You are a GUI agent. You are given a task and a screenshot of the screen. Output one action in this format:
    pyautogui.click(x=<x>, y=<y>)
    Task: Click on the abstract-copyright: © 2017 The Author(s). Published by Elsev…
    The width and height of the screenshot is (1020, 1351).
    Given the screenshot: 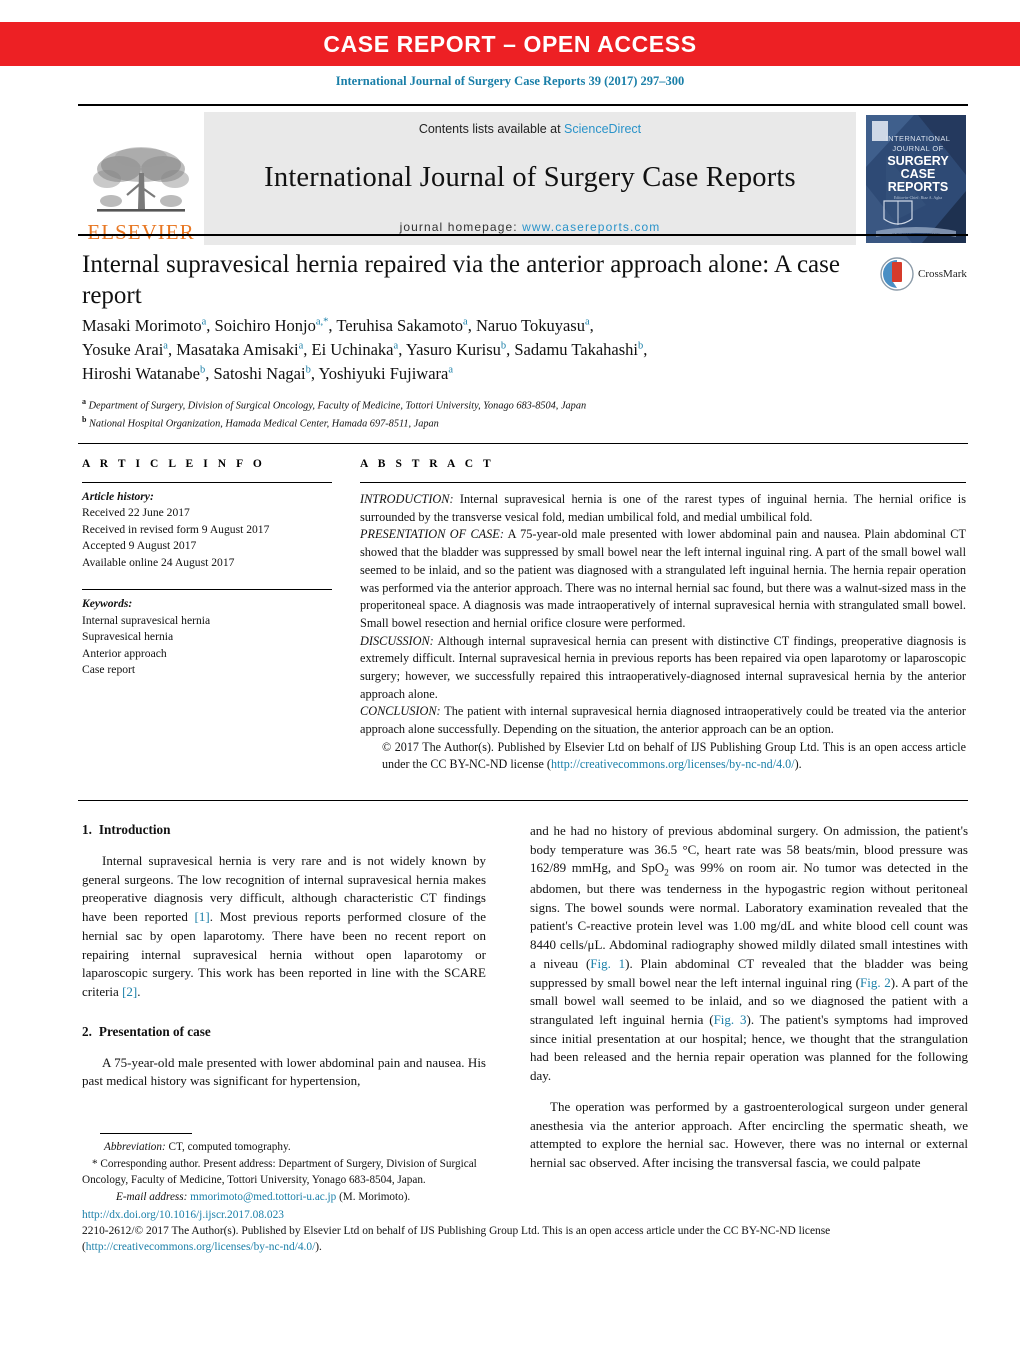 What is the action you would take?
    pyautogui.click(x=663, y=756)
    